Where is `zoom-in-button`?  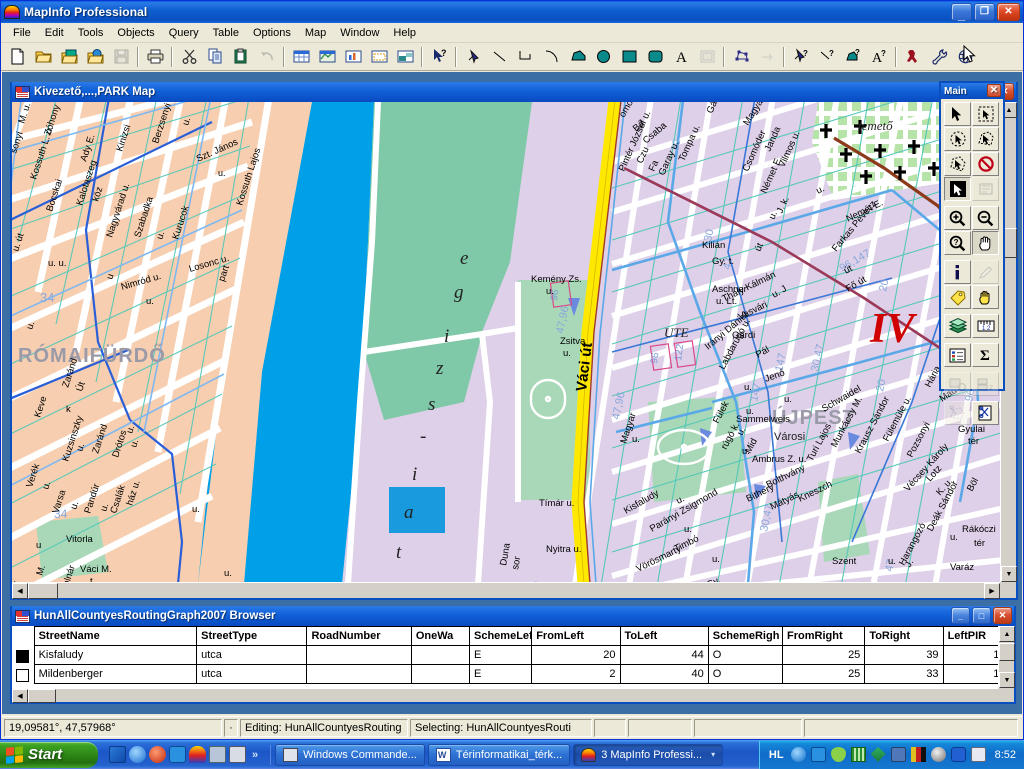 zoom-in-button is located at coordinates (957, 218).